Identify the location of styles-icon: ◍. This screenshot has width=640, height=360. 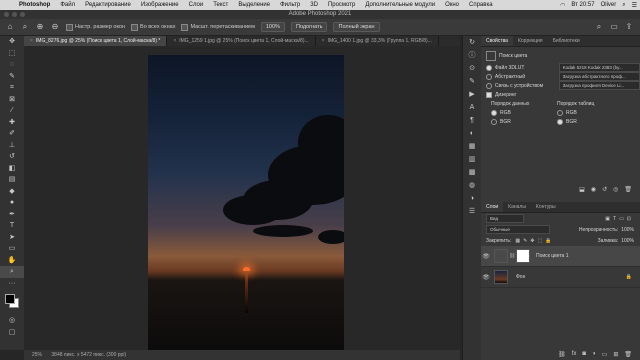
(472, 185).